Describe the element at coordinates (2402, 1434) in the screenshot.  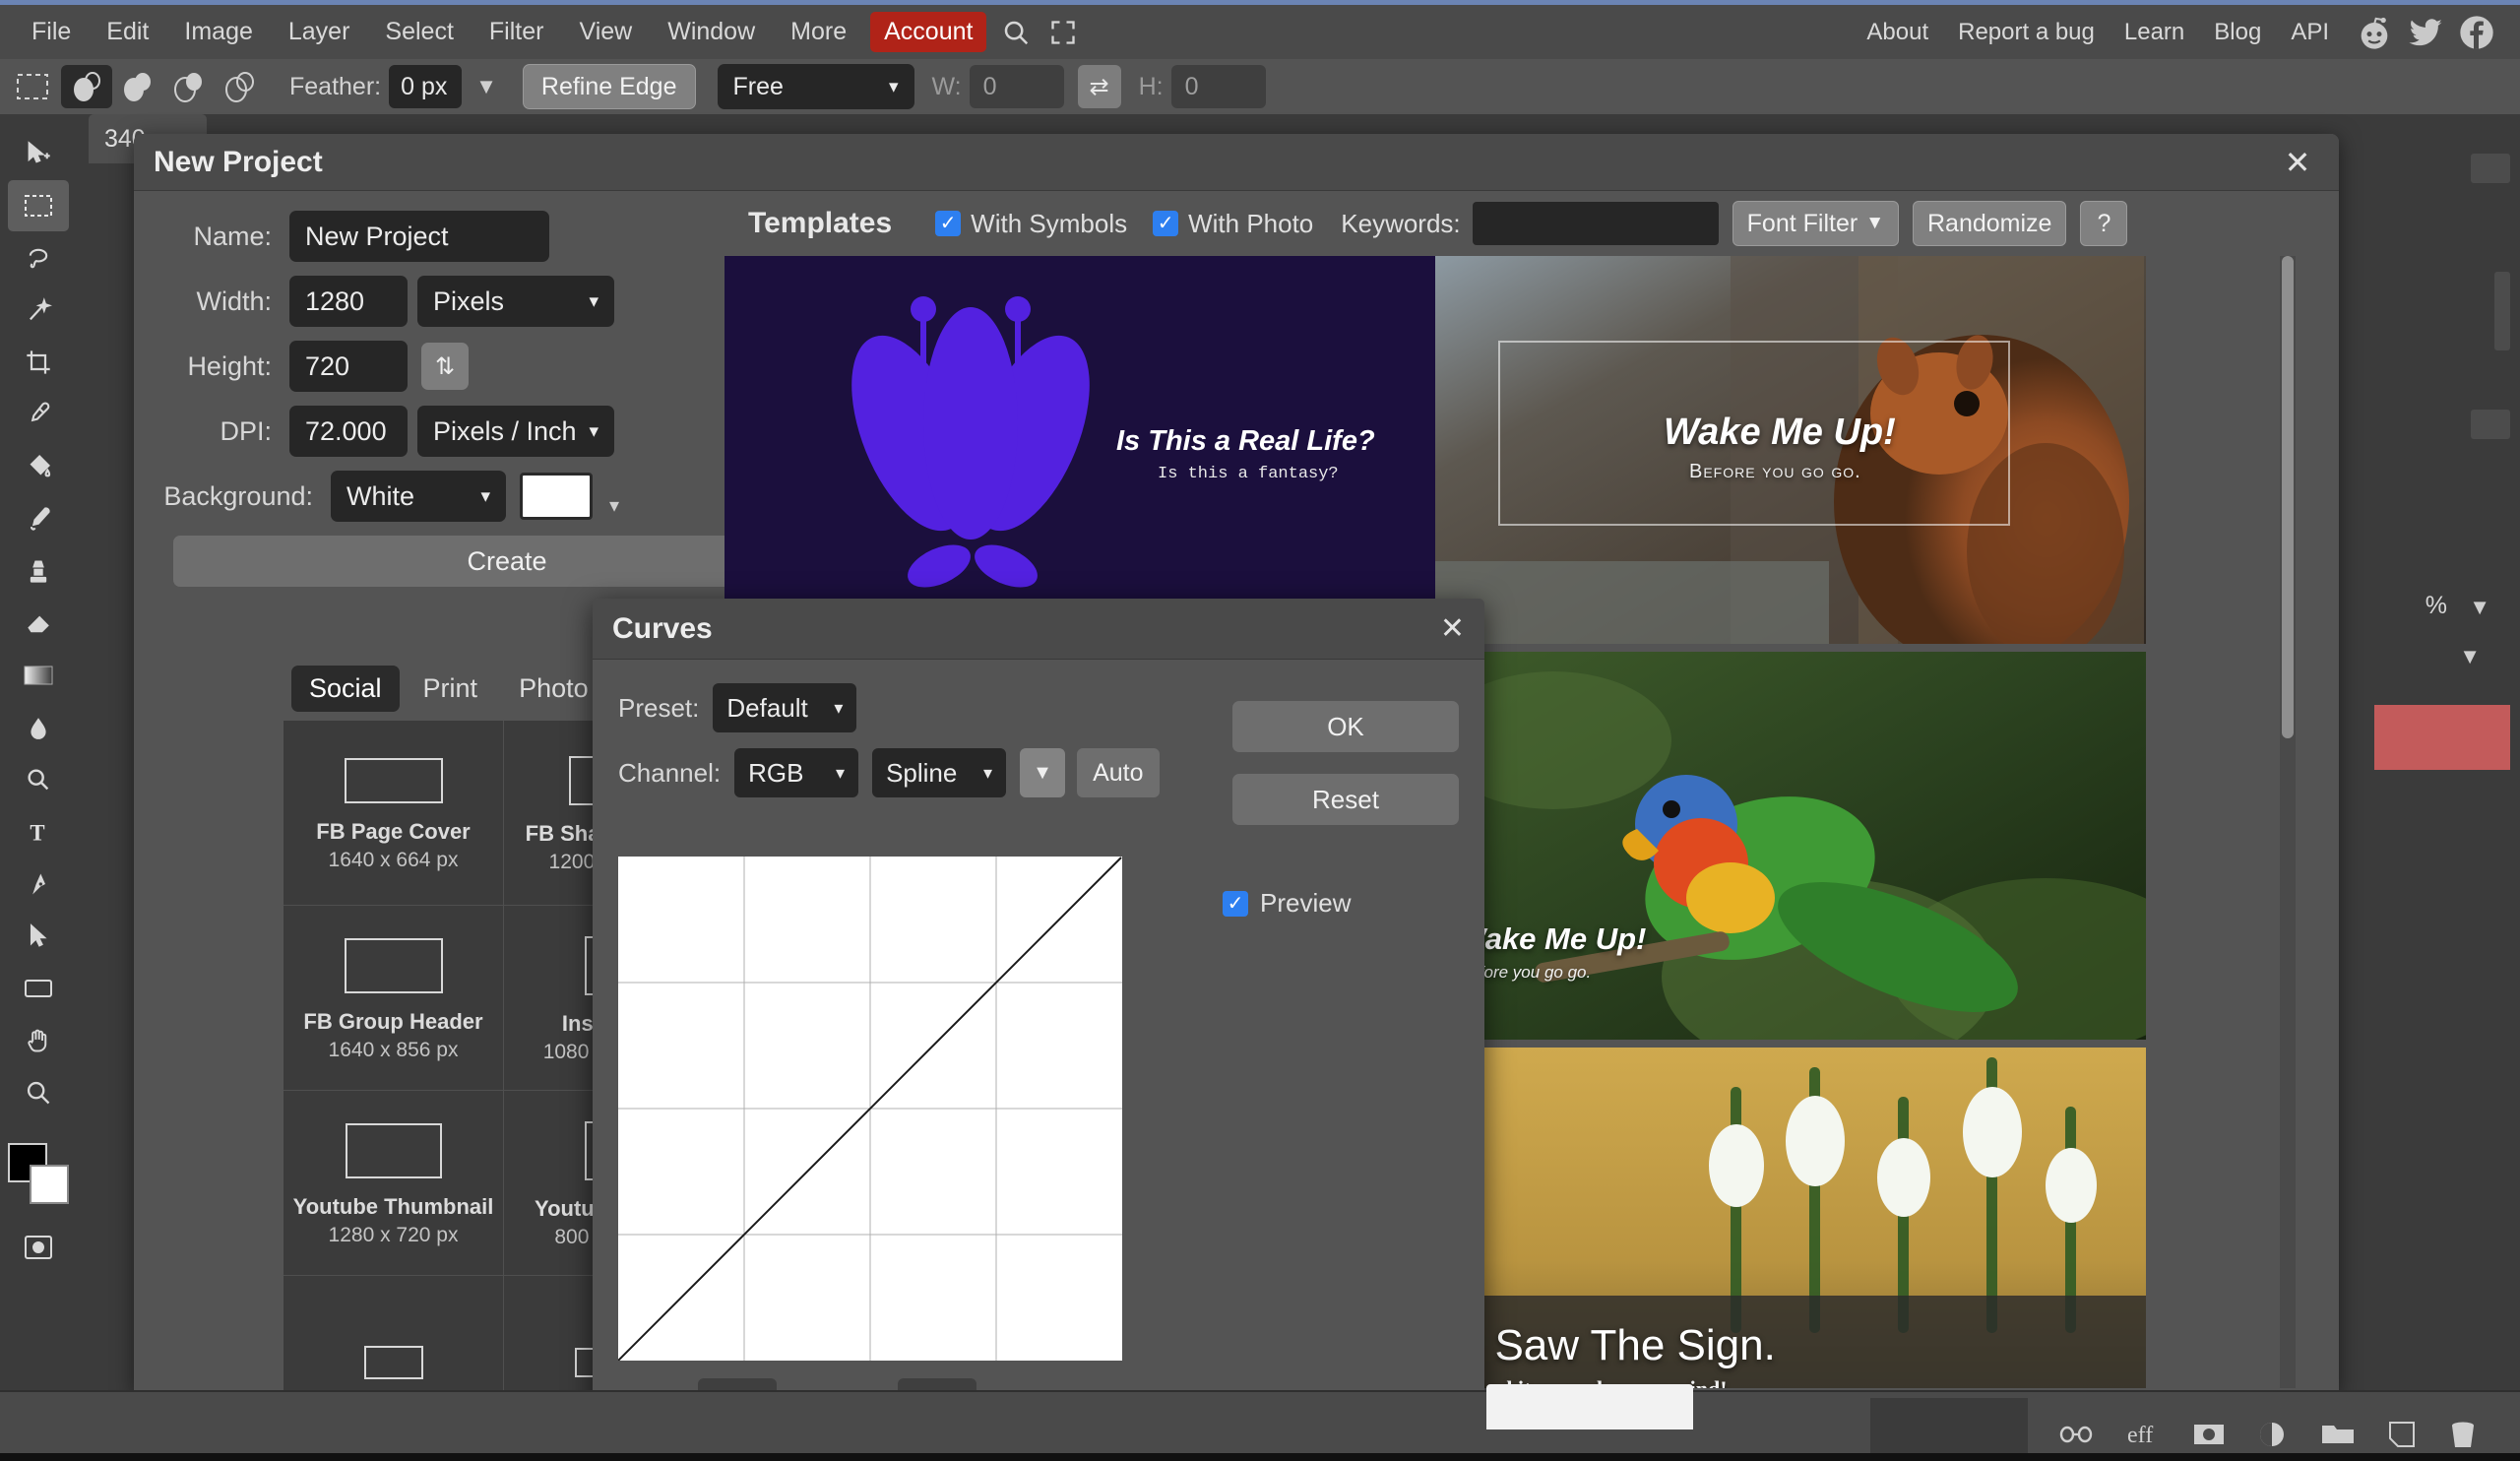
I see `new-layer-icon` at that location.